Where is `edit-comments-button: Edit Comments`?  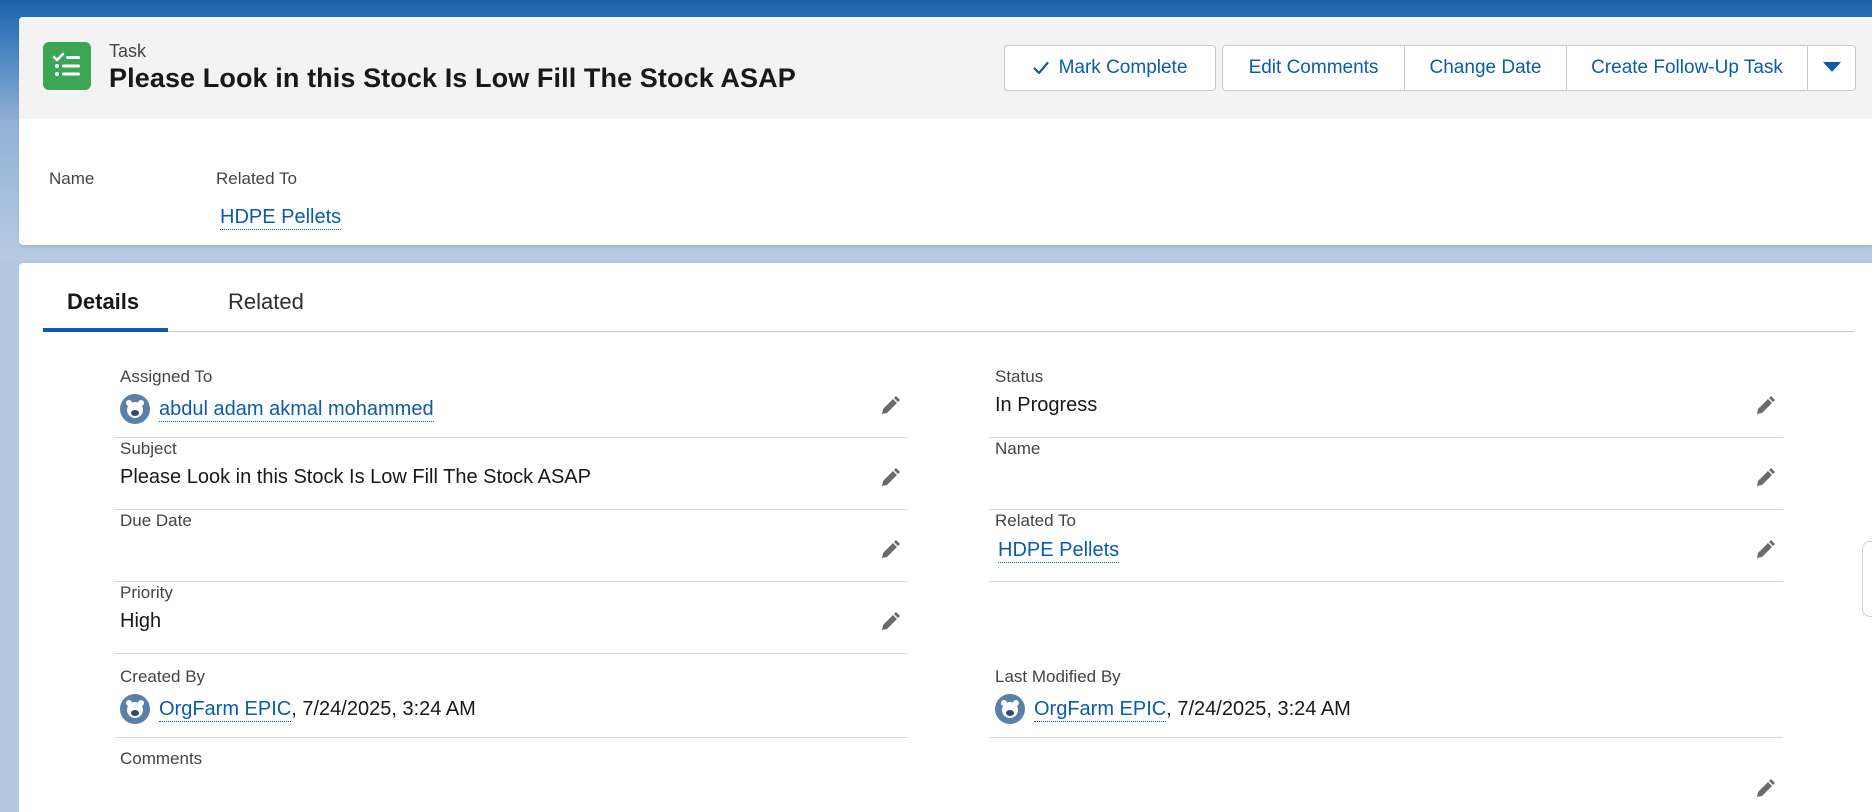 edit-comments-button: Edit Comments is located at coordinates (1313, 68).